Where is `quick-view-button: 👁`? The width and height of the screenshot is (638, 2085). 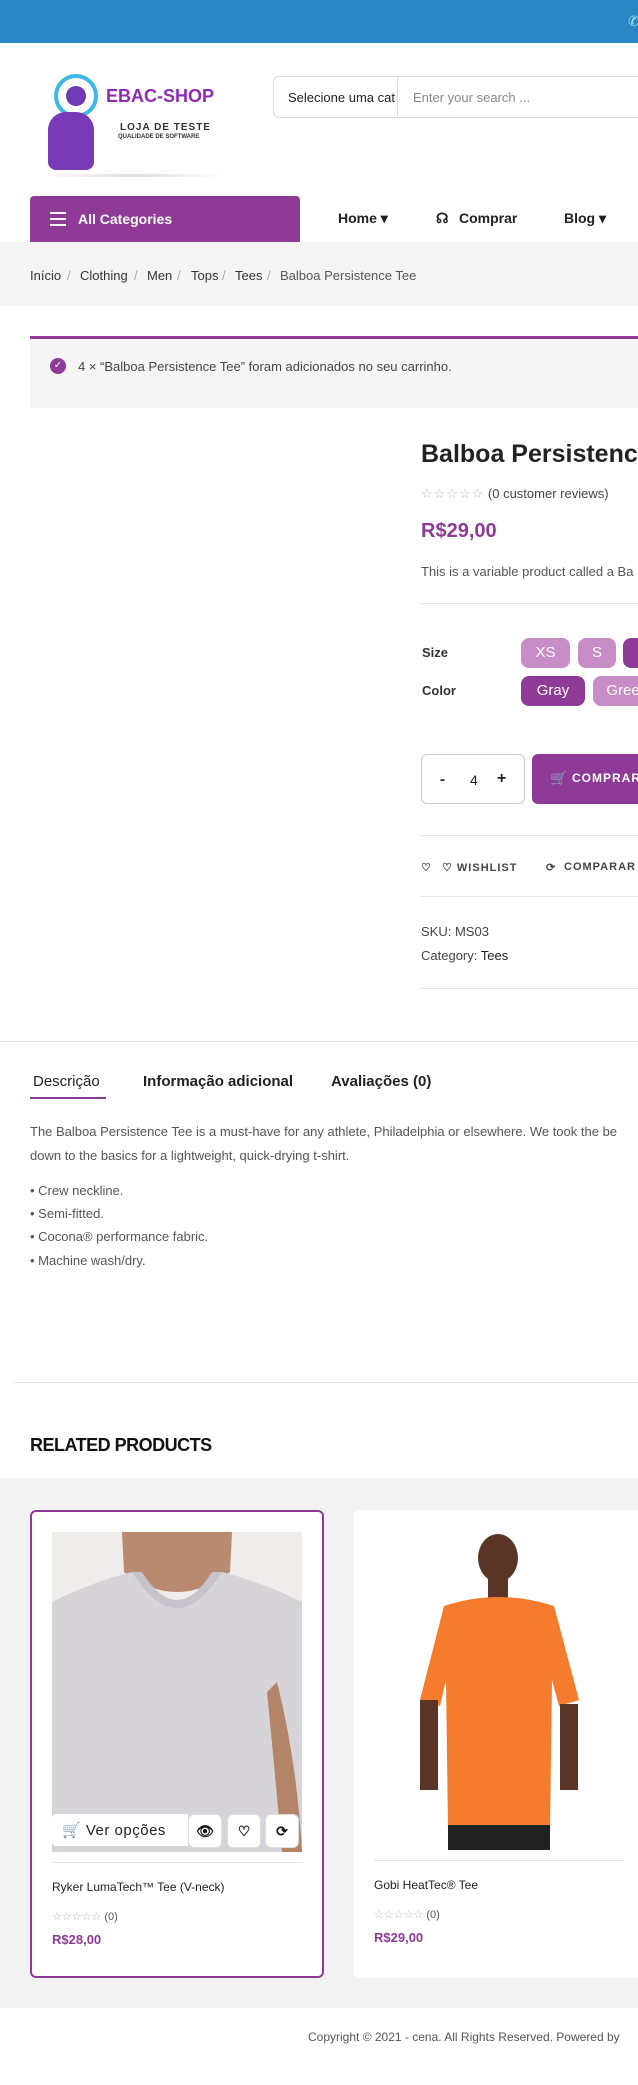 quick-view-button: 👁 is located at coordinates (205, 1831).